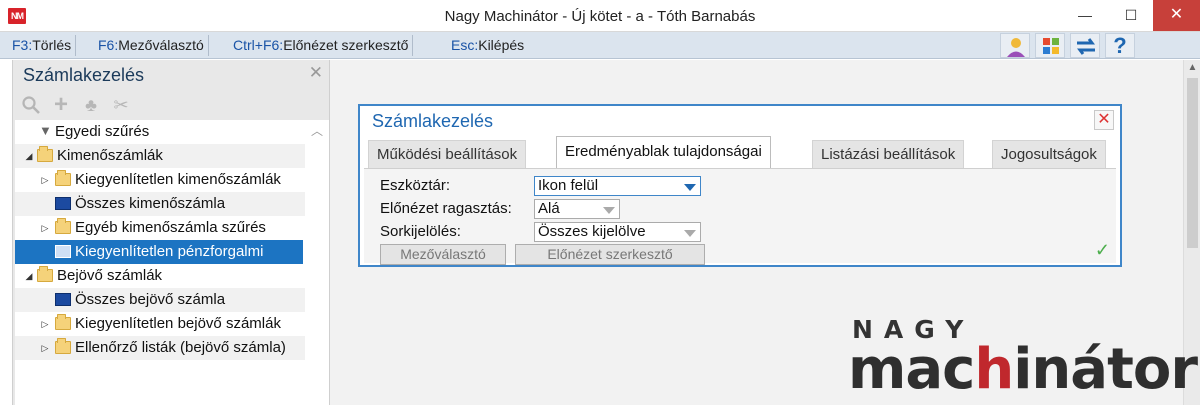 This screenshot has height=405, width=1200. Describe the element at coordinates (1050, 45) in the screenshot. I see `windows-icon` at that location.